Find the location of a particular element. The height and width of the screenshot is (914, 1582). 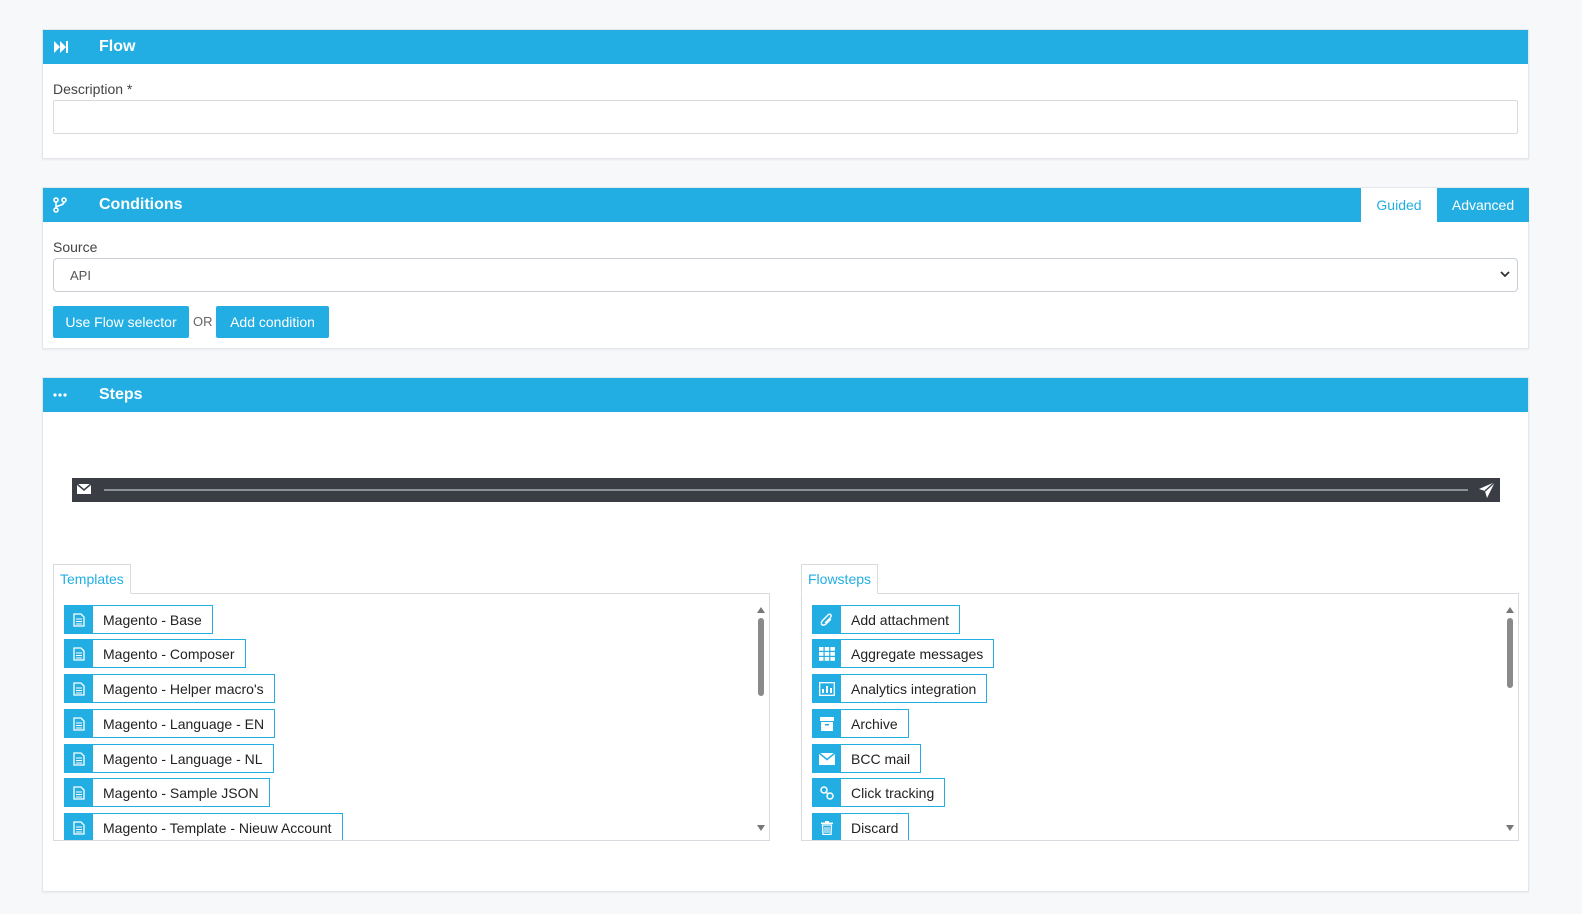

source-label: Source is located at coordinates (75, 247).